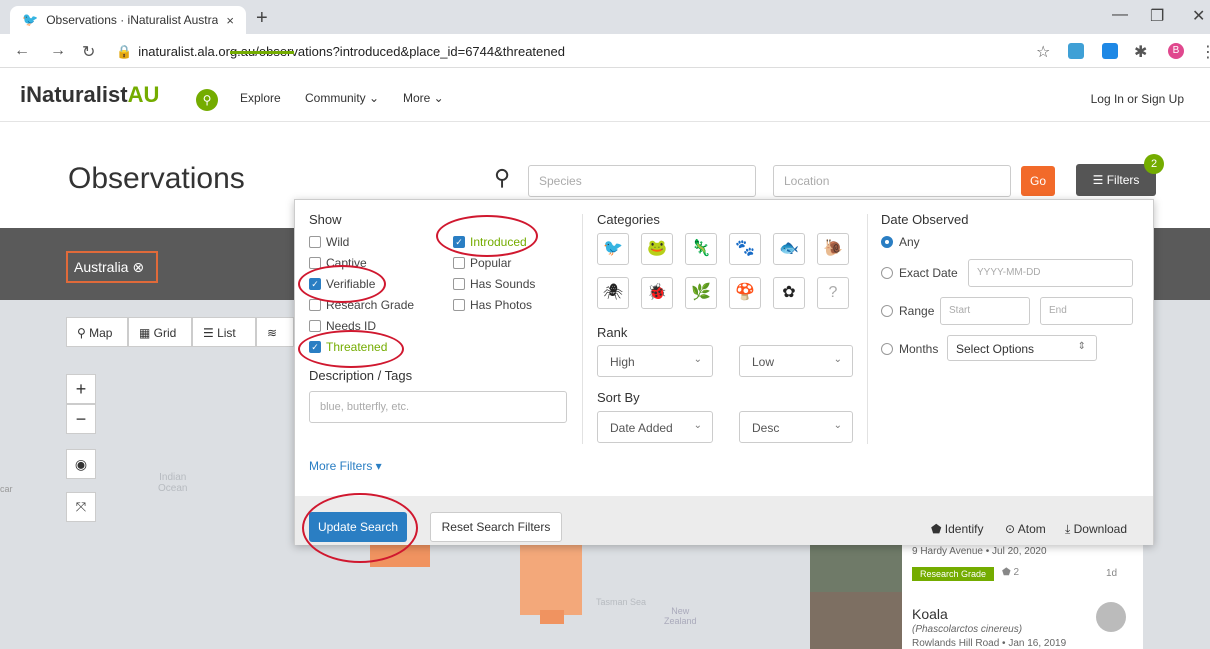 This screenshot has width=1210, height=649. What do you see at coordinates (230, 20) in the screenshot?
I see `tab-close-icon: ×` at bounding box center [230, 20].